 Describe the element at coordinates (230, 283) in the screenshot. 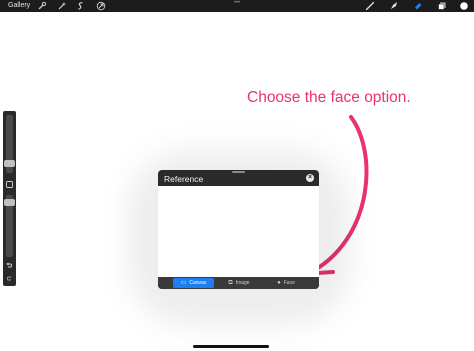

I see `image-icon: ⧉` at that location.